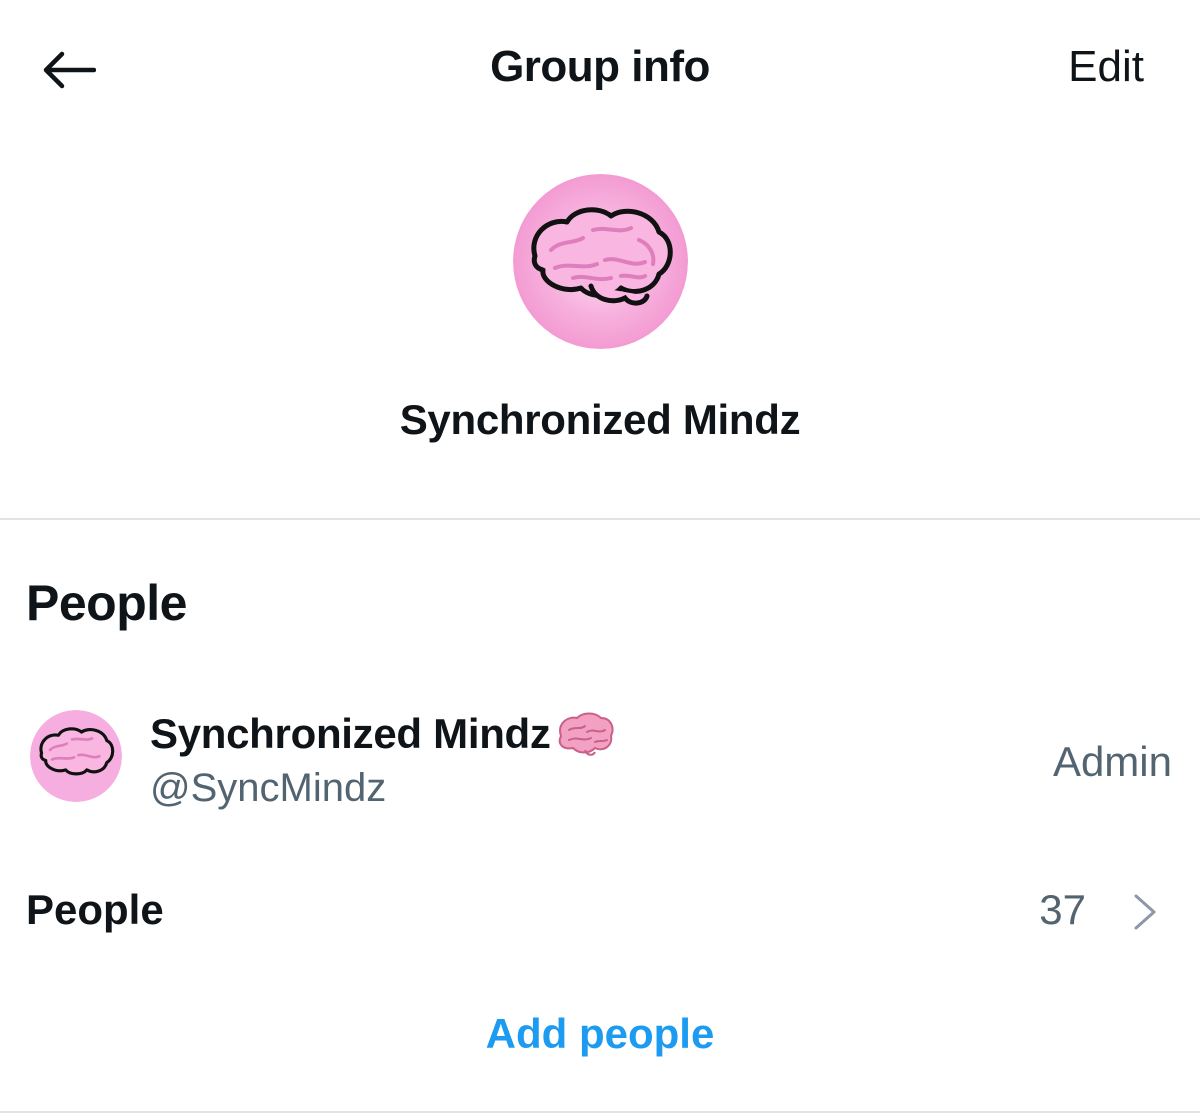 The image size is (1200, 1115). What do you see at coordinates (268, 788) in the screenshot?
I see `member-handle: @SyncMindz` at bounding box center [268, 788].